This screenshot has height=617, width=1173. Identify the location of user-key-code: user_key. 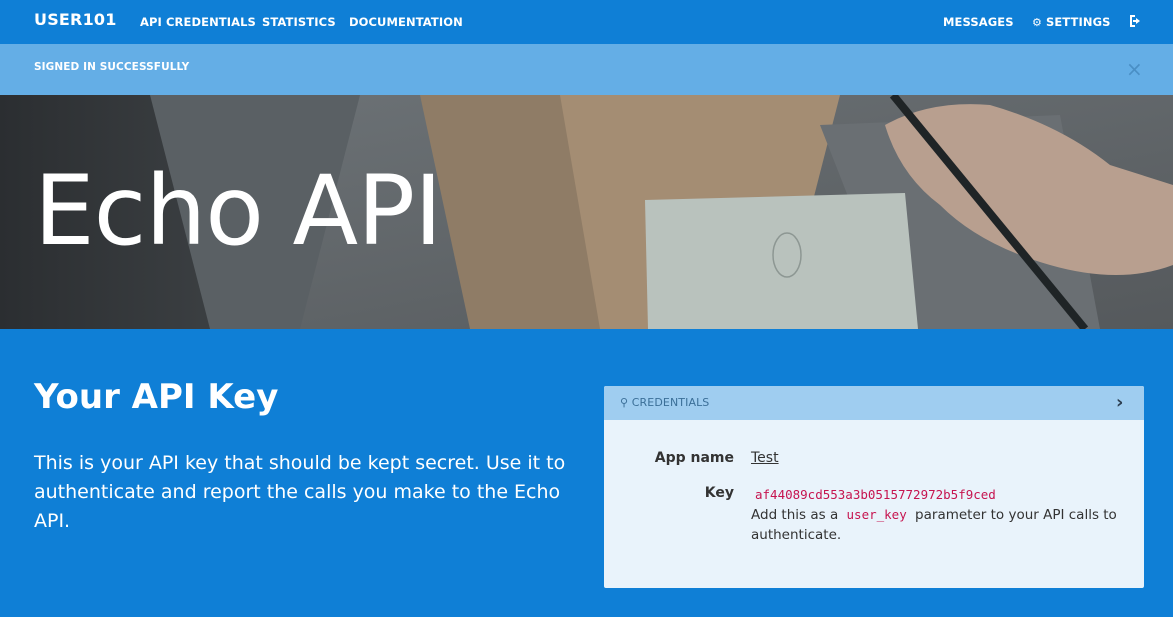
(876, 514).